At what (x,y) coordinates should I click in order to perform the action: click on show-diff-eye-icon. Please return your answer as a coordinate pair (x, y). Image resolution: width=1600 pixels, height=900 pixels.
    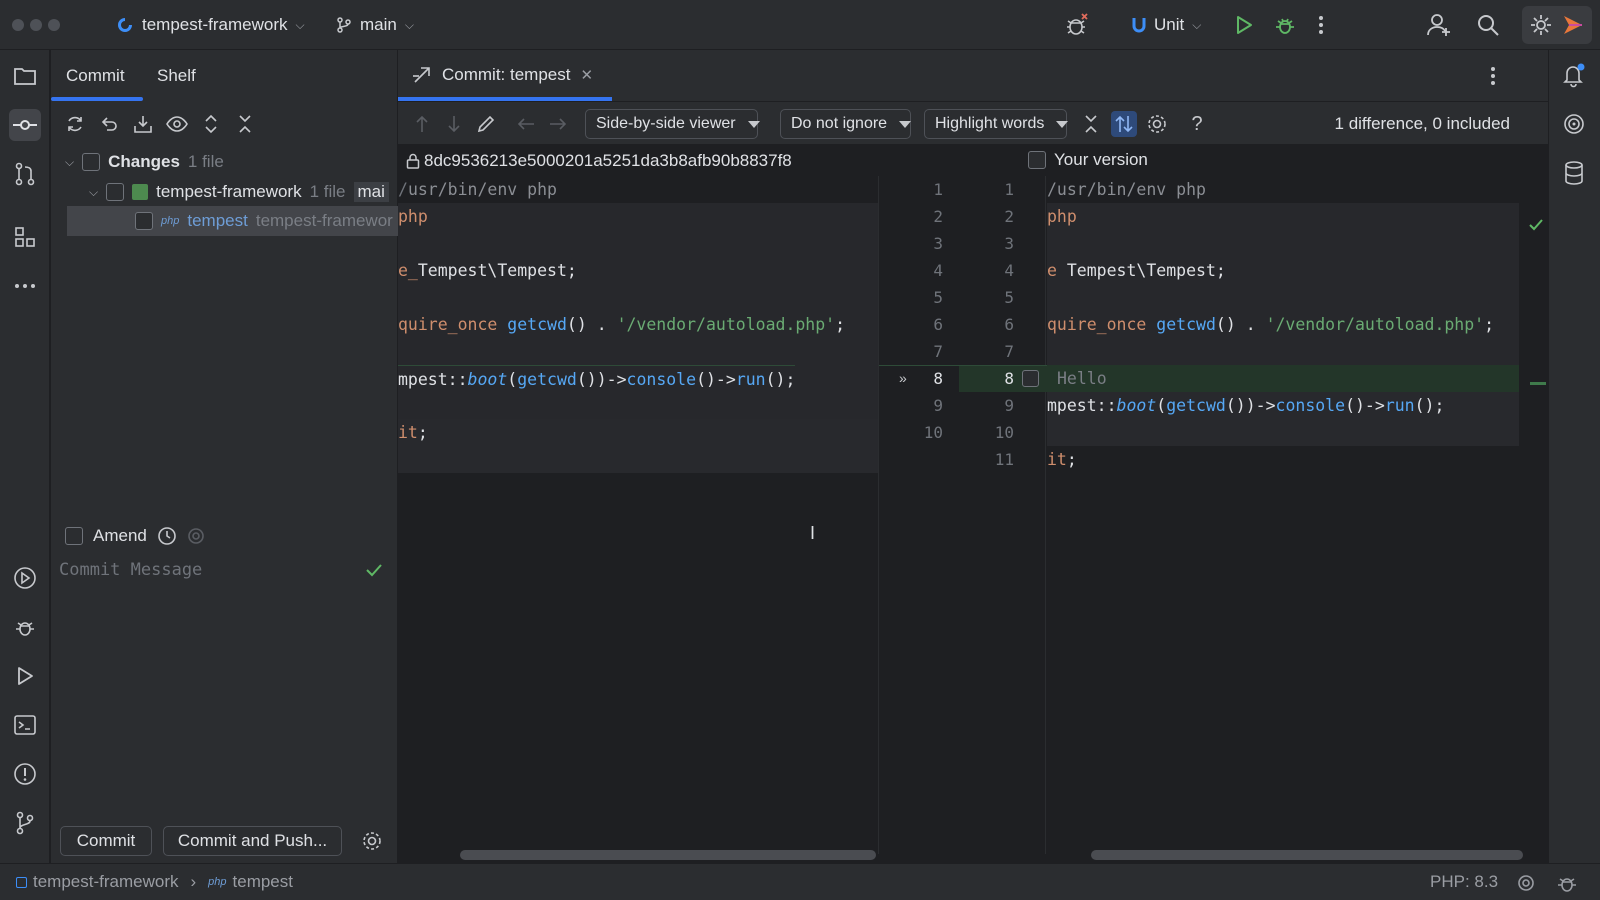
    Looking at the image, I should click on (177, 124).